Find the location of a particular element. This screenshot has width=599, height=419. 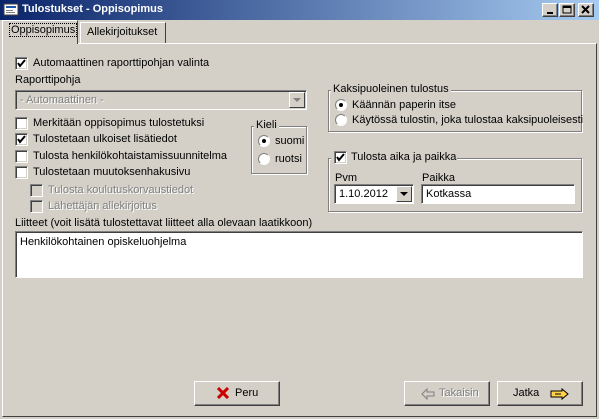

template-select: - Automaattinen - is located at coordinates (161, 100).